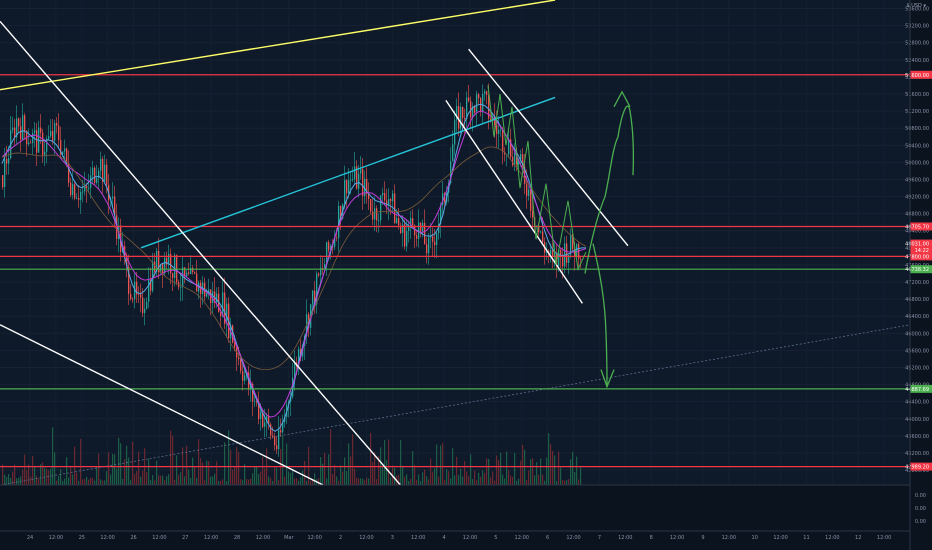  Describe the element at coordinates (917, 468) in the screenshot. I see `price-level-tag-label: 42989.20` at that location.